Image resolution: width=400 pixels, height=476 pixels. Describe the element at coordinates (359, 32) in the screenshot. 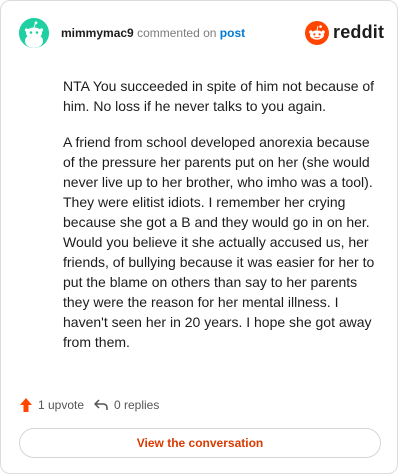

I see `reddit-wordmark: reddit` at that location.